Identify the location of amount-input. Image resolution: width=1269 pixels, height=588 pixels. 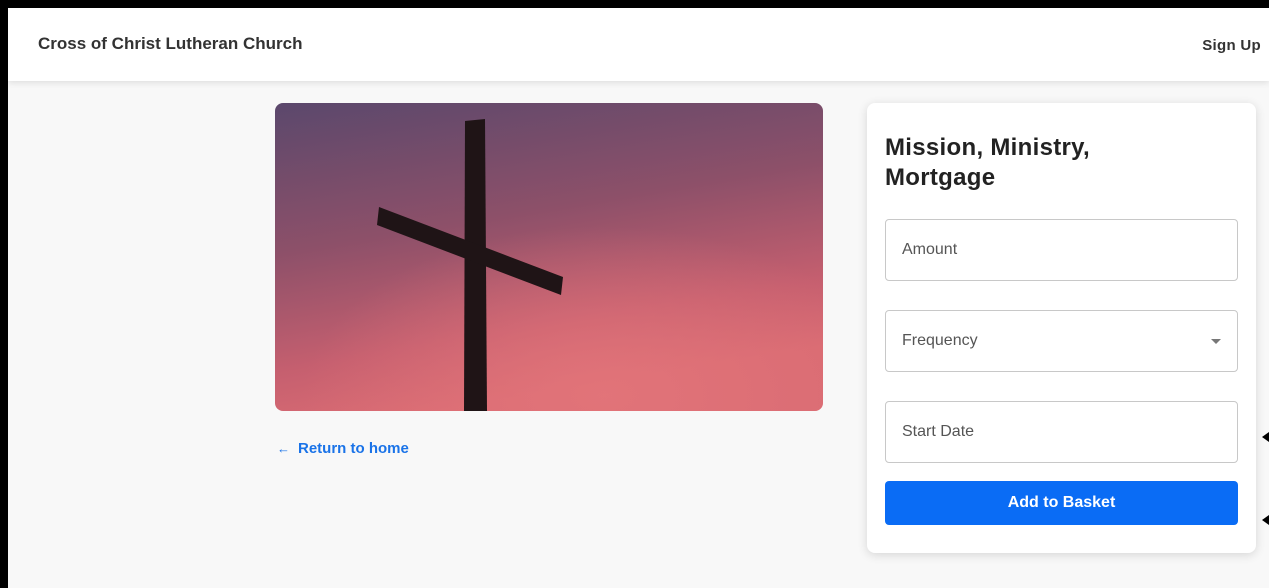
(1061, 250).